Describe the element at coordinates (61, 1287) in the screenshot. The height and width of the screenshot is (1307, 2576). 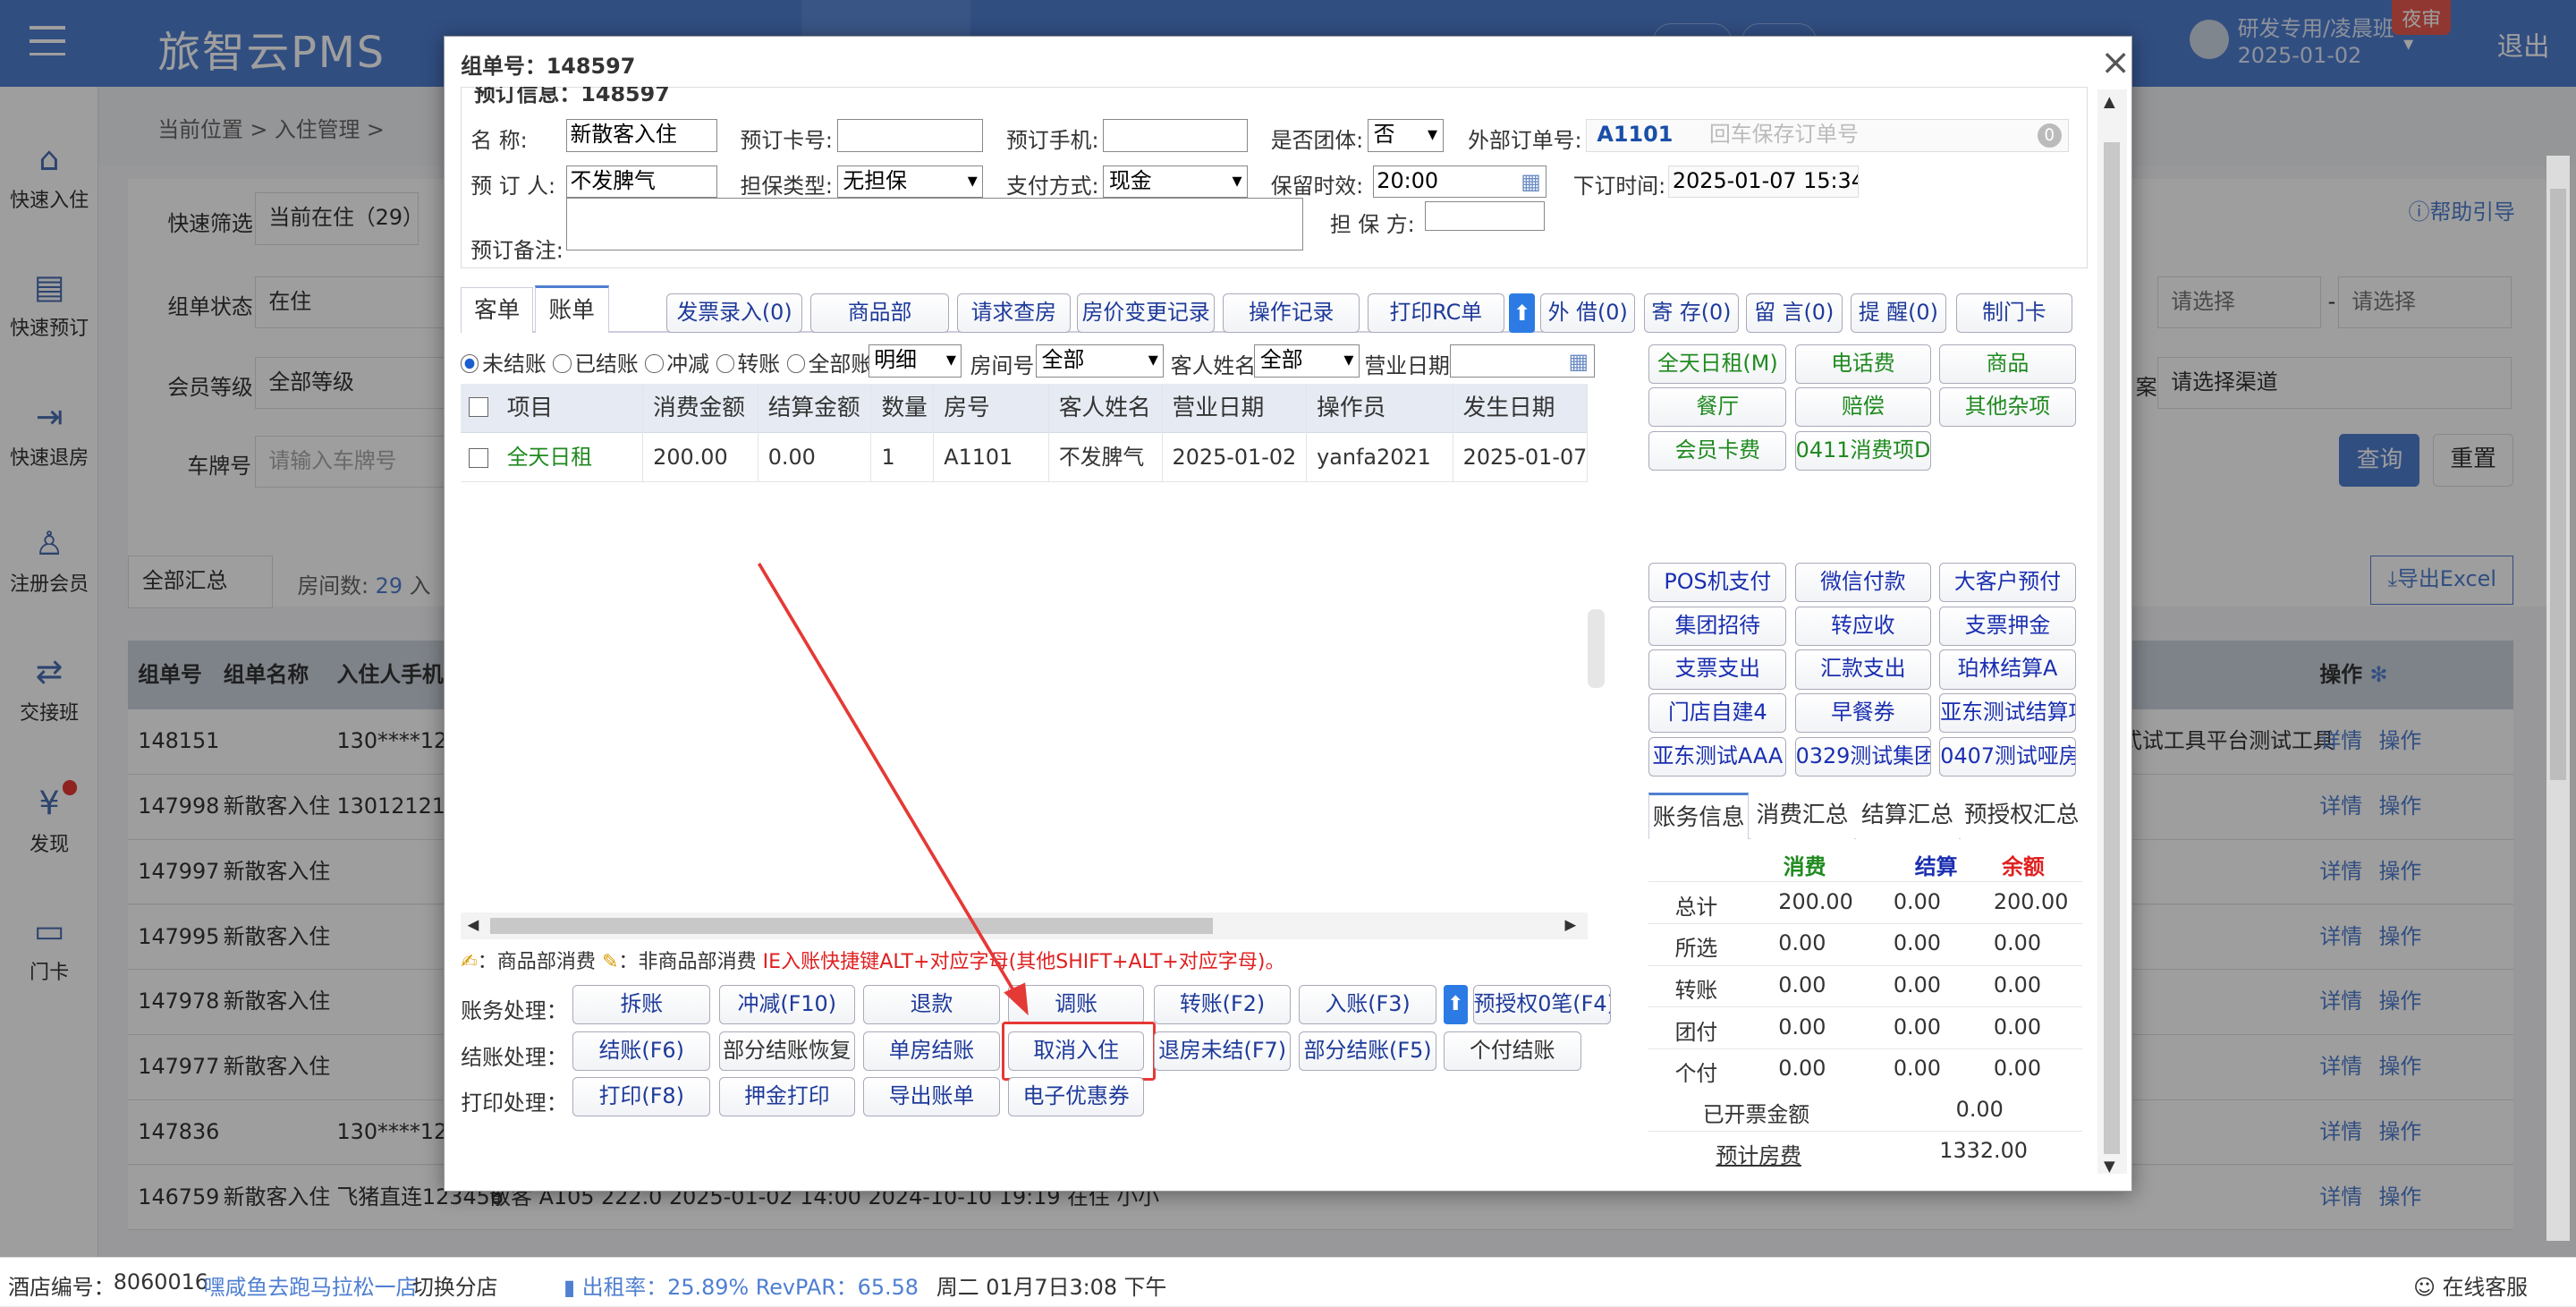
I see `hotel-code-label: 酒店编号：` at that location.